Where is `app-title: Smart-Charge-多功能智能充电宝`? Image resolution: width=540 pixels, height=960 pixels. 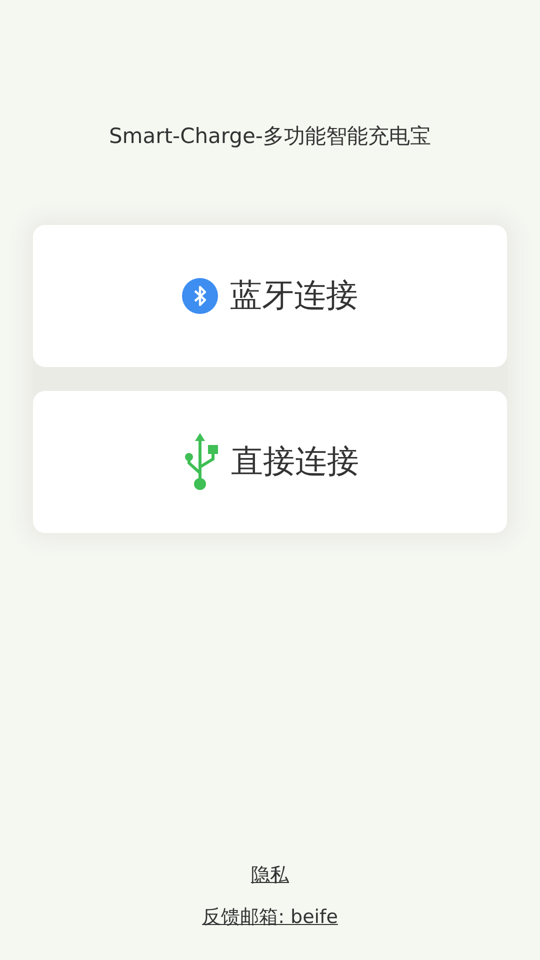 app-title: Smart-Charge-多功能智能充电宝 is located at coordinates (270, 136).